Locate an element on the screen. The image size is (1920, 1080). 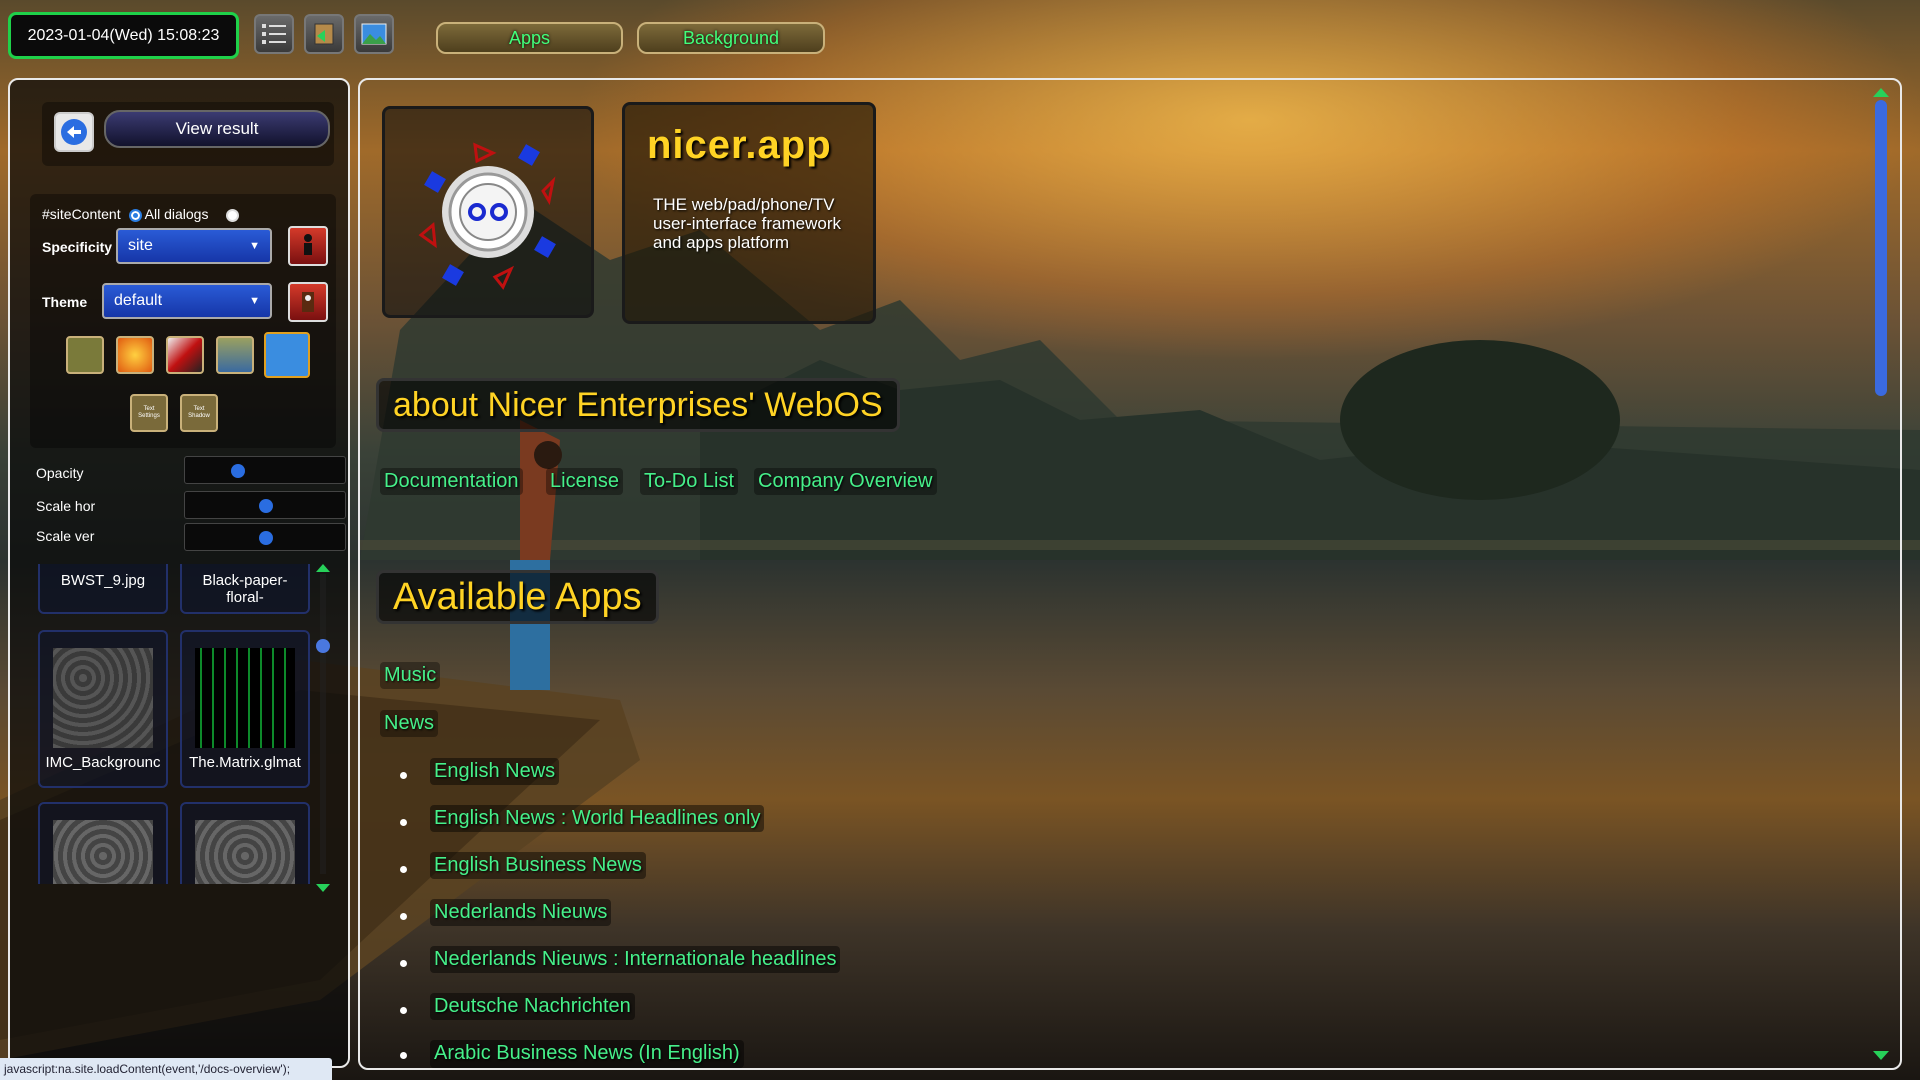
all-dialogs-label: All dialogs is located at coordinates (176, 214).